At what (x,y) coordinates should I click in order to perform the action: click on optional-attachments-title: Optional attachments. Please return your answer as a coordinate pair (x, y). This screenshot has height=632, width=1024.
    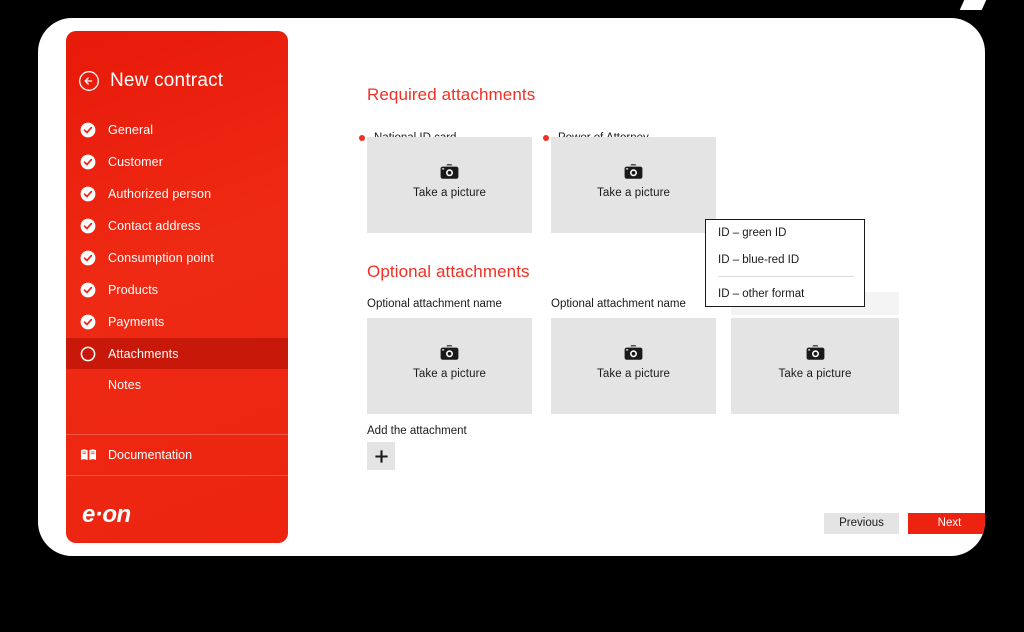
    Looking at the image, I should click on (448, 271).